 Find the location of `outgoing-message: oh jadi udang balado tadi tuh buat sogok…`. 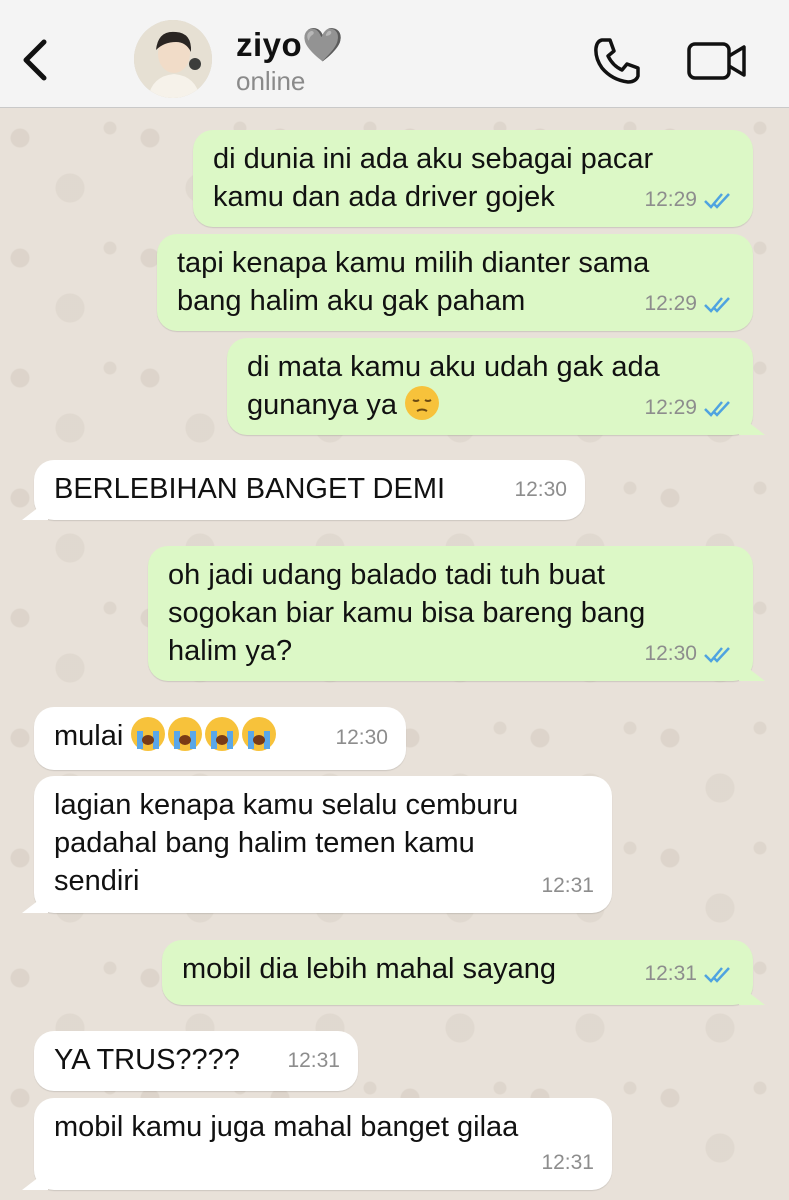

outgoing-message: oh jadi udang balado tadi tuh buat sogok… is located at coordinates (450, 613).